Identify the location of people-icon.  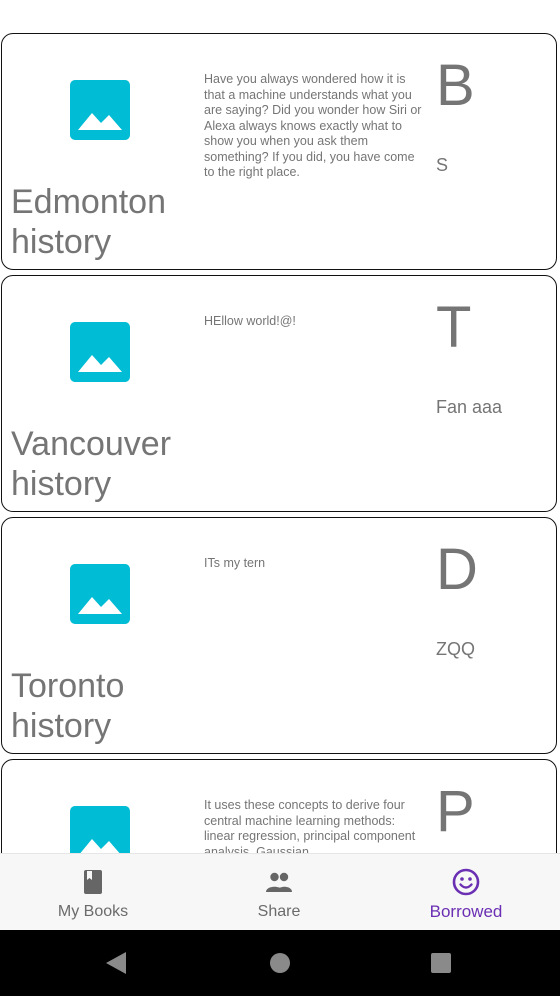
(279, 882).